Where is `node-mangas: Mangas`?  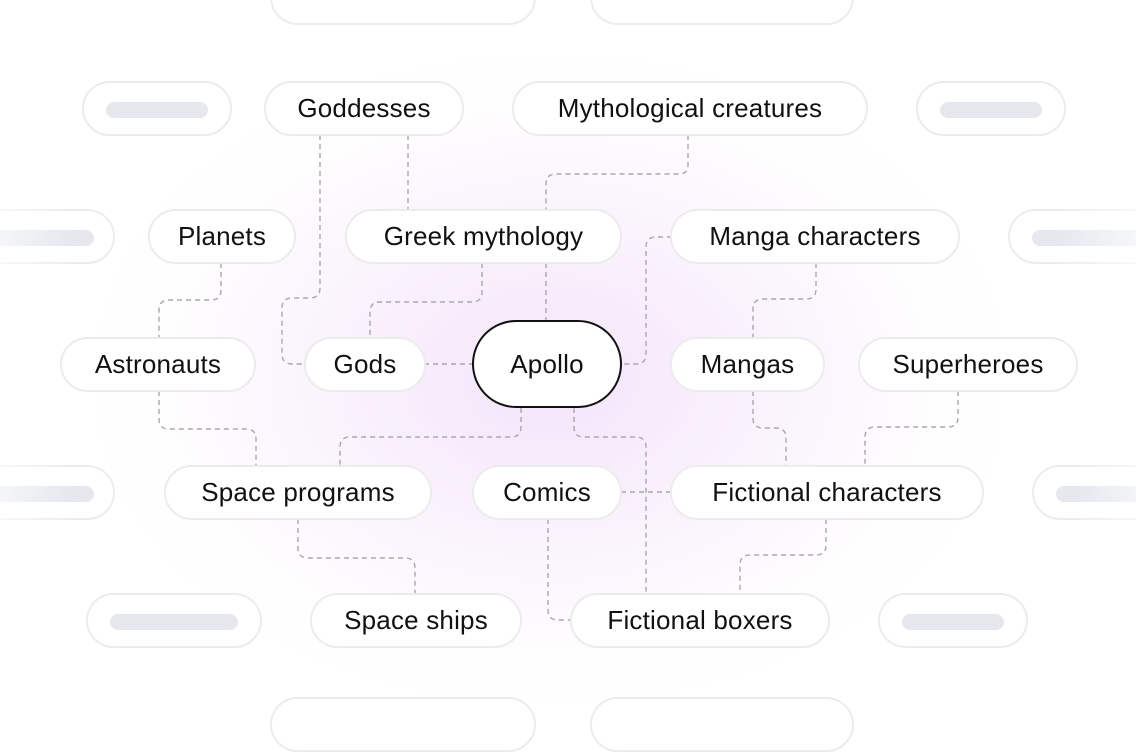 node-mangas: Mangas is located at coordinates (747, 364).